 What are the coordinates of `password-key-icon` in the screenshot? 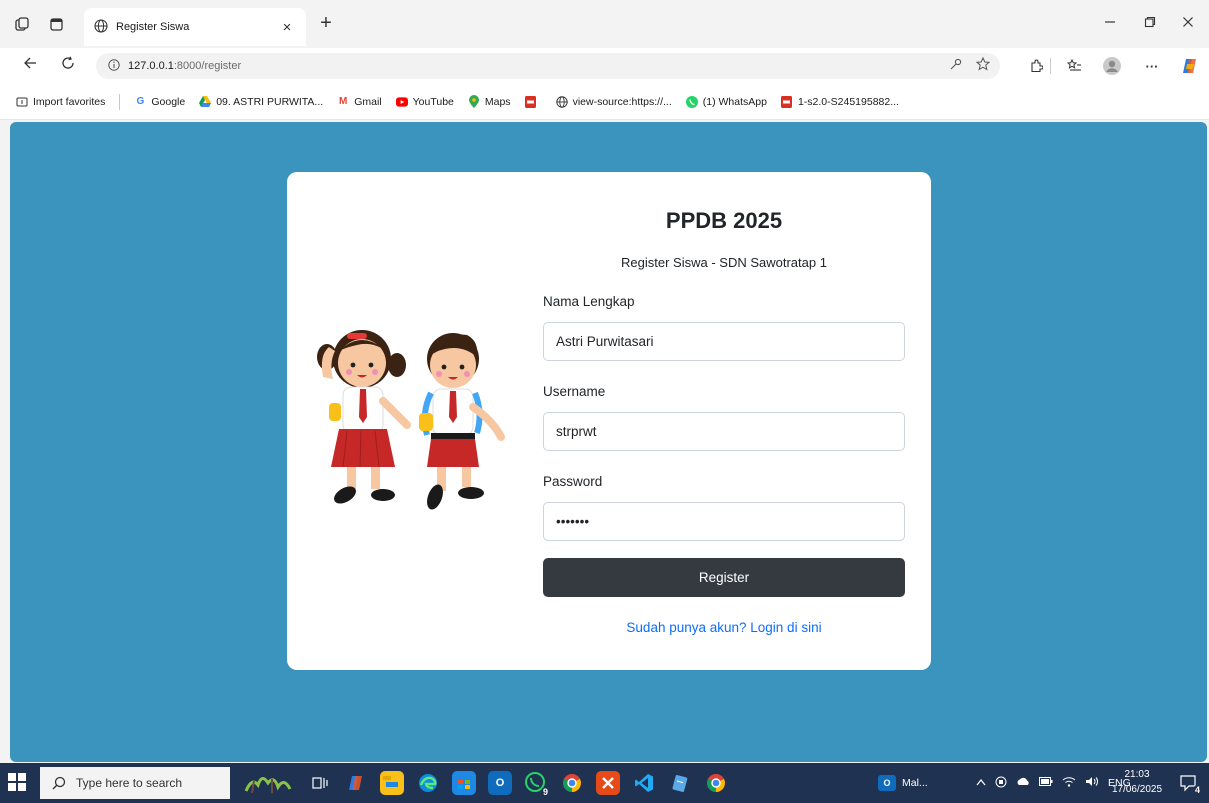 It's located at (955, 66).